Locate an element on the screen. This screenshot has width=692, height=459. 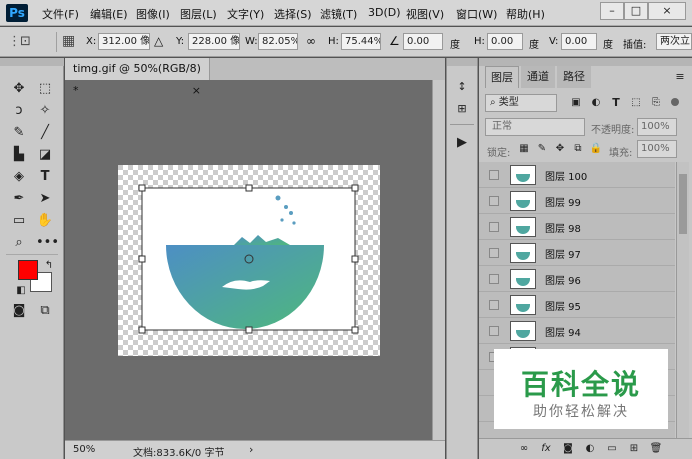
reference-point-icon: ▦ is located at coordinates (68, 41).